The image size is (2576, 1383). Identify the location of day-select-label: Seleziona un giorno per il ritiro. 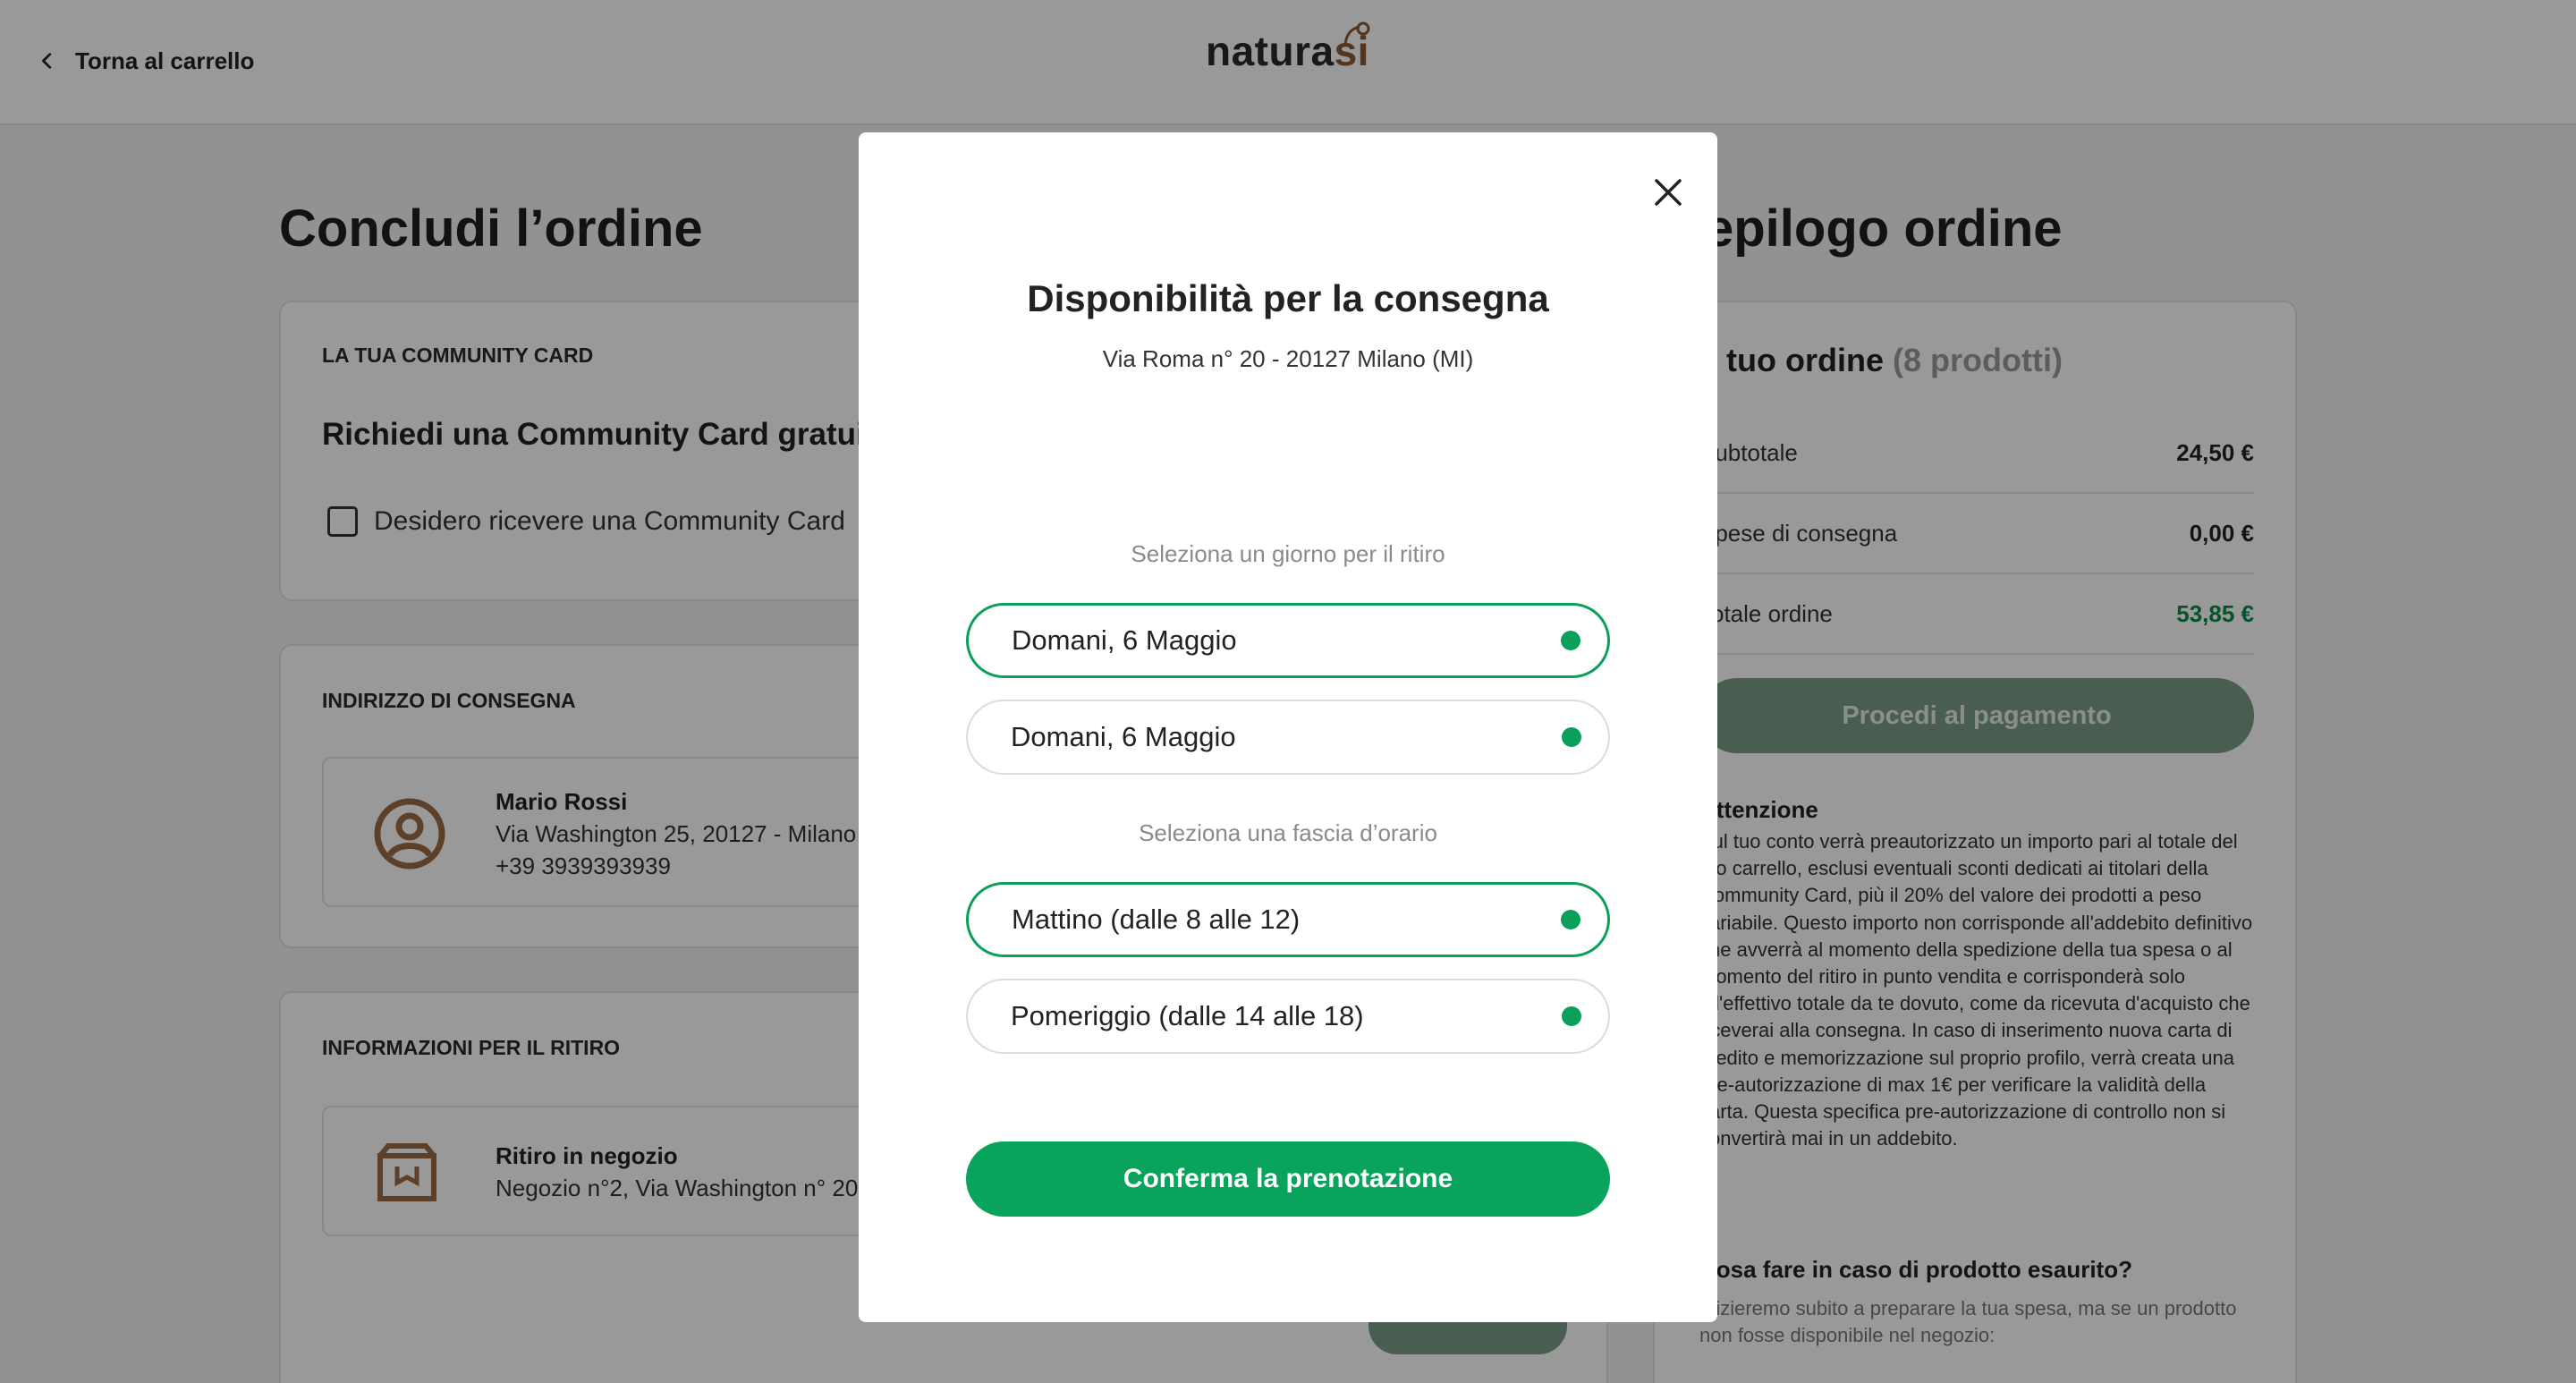
(1288, 554).